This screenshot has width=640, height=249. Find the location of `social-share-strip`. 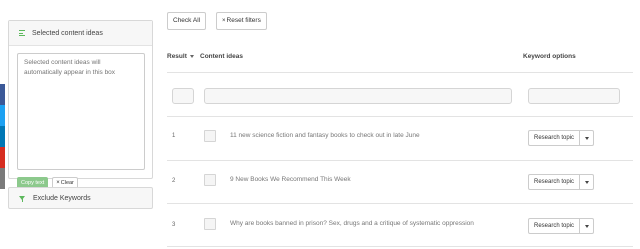

social-share-strip is located at coordinates (2, 136).